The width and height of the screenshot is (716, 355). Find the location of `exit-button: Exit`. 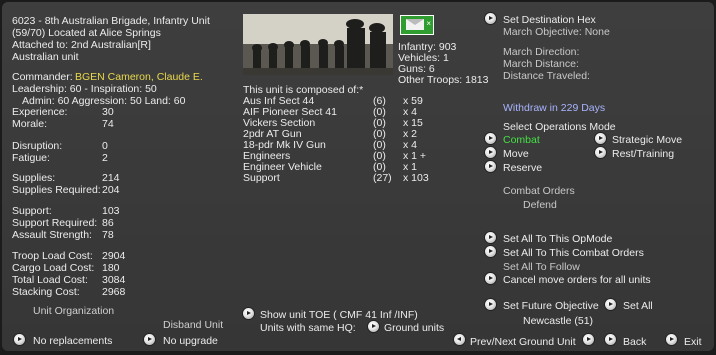

exit-button: Exit is located at coordinates (693, 342).